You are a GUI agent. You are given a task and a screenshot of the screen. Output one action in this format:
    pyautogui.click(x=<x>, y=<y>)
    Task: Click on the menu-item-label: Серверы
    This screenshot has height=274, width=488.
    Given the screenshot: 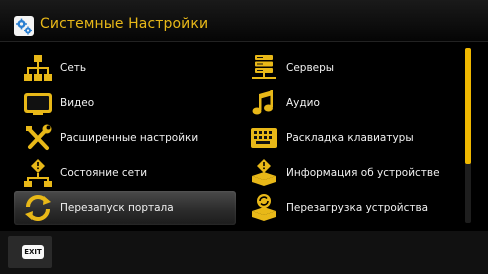 What is the action you would take?
    pyautogui.click(x=310, y=68)
    